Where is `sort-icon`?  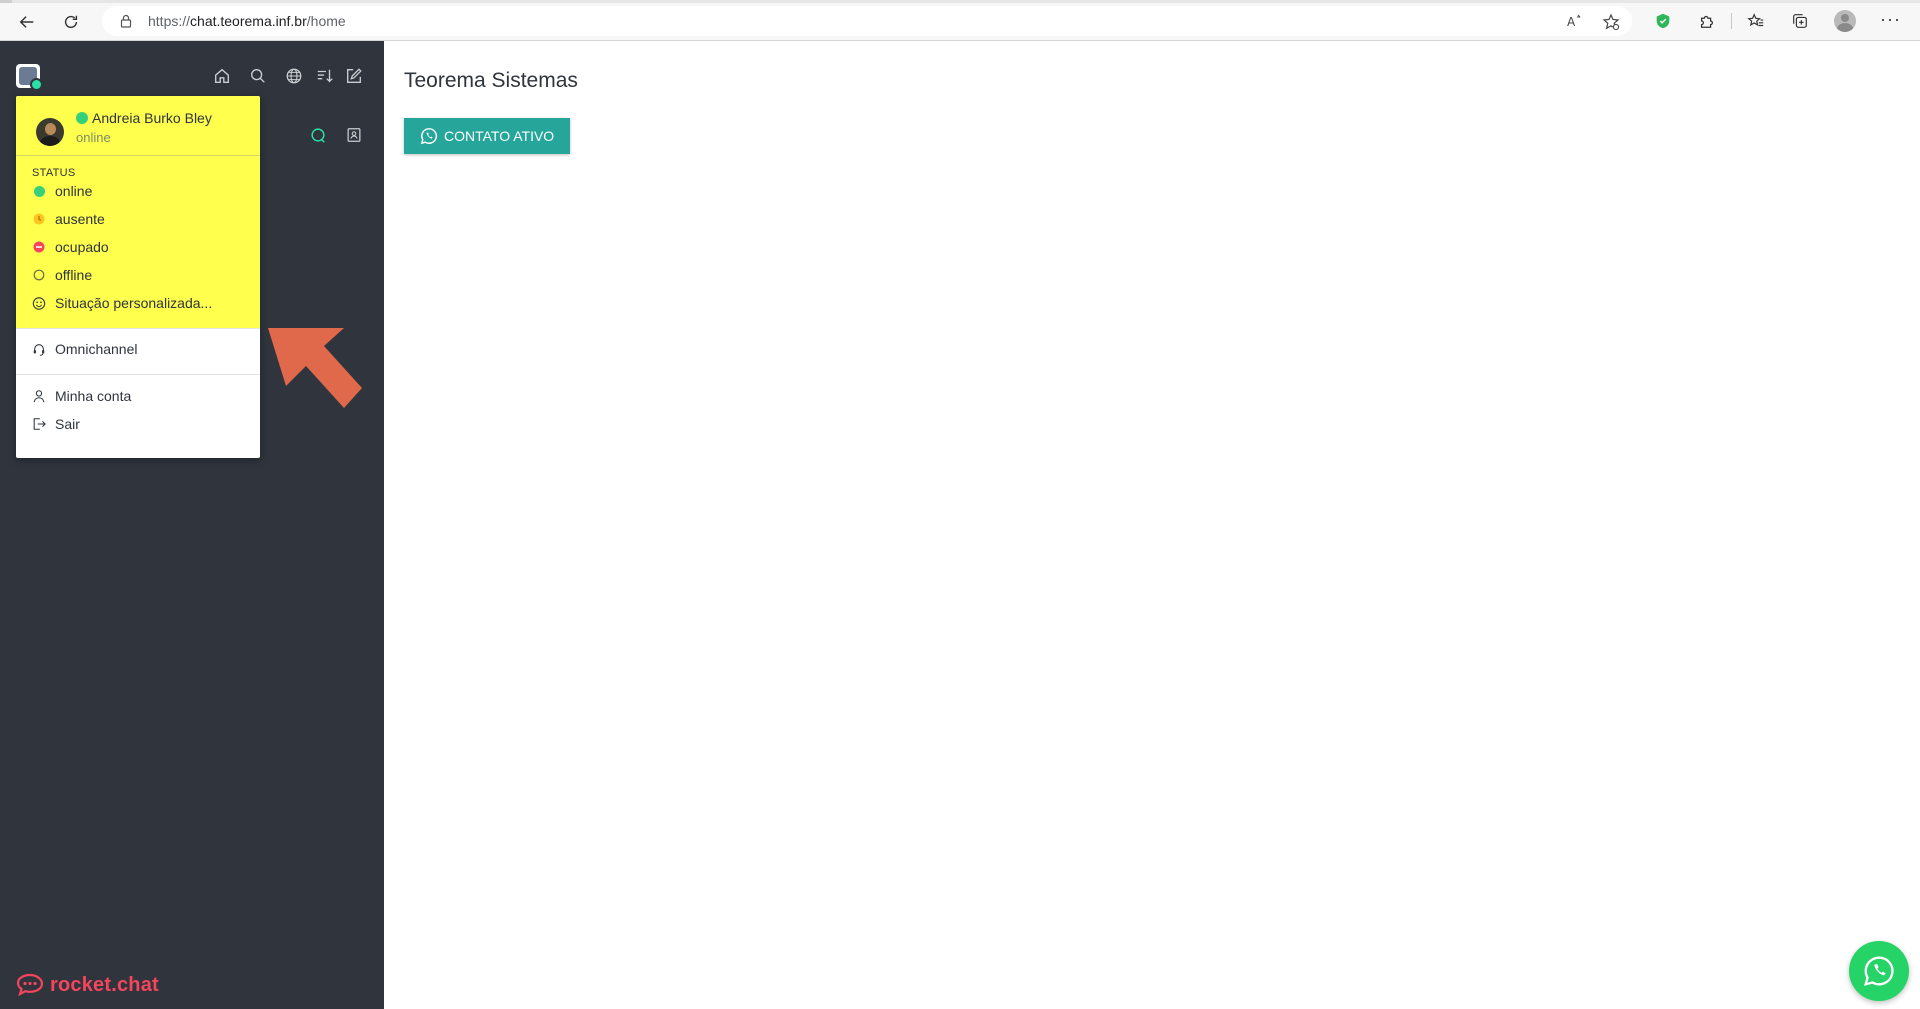
sort-icon is located at coordinates (325, 76).